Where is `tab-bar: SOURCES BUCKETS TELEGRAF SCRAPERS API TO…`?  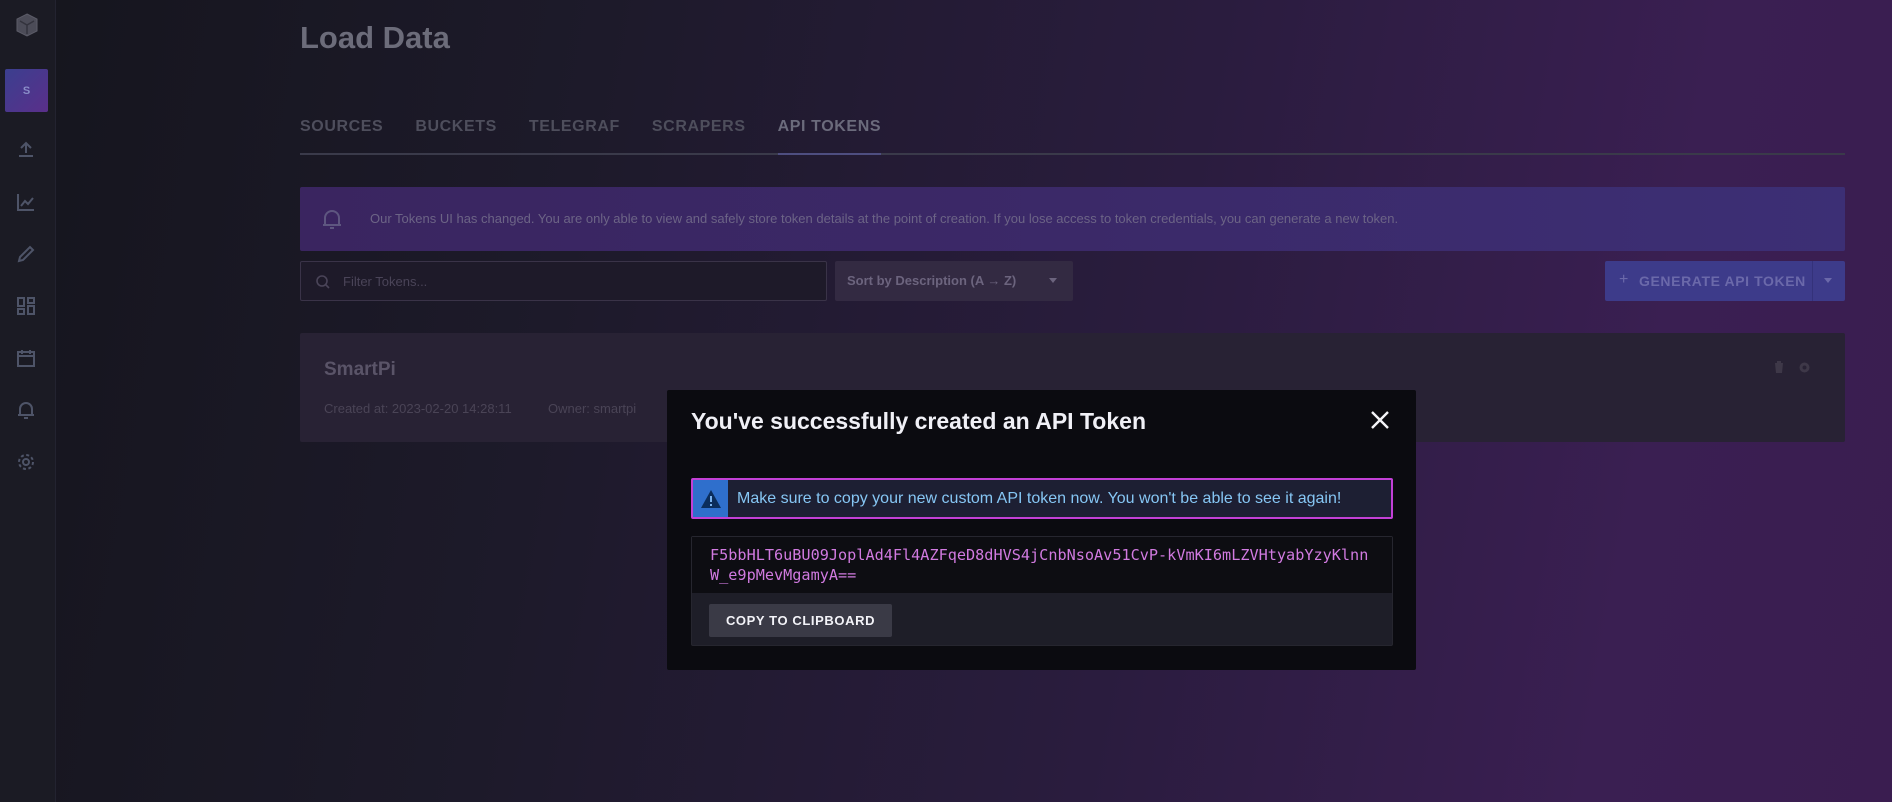 tab-bar: SOURCES BUCKETS TELEGRAF SCRAPERS API TO… is located at coordinates (1072, 135).